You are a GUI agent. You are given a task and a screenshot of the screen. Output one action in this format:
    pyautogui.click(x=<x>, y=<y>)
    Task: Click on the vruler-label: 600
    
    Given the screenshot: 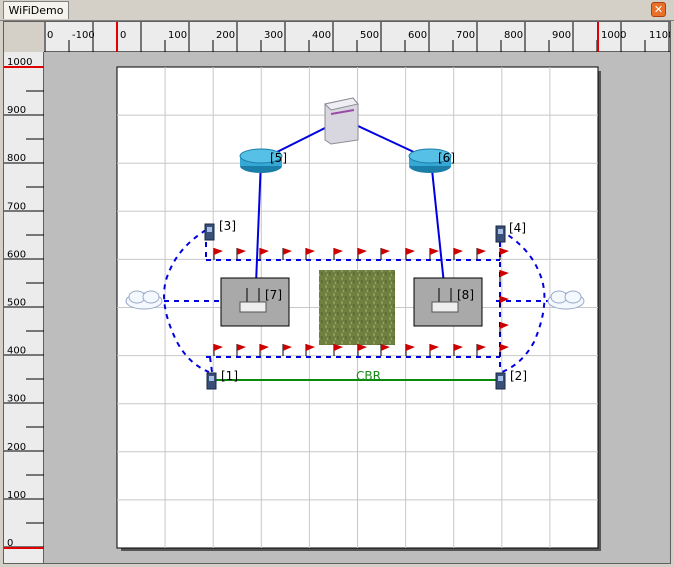 What is the action you would take?
    pyautogui.click(x=16, y=254)
    